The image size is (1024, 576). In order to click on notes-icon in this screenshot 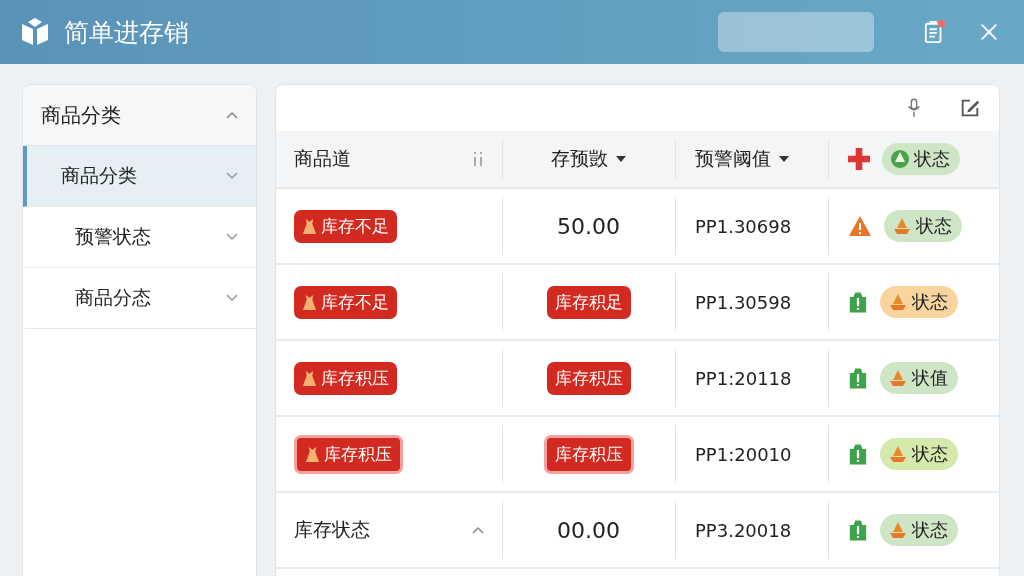, I will do `click(935, 32)`.